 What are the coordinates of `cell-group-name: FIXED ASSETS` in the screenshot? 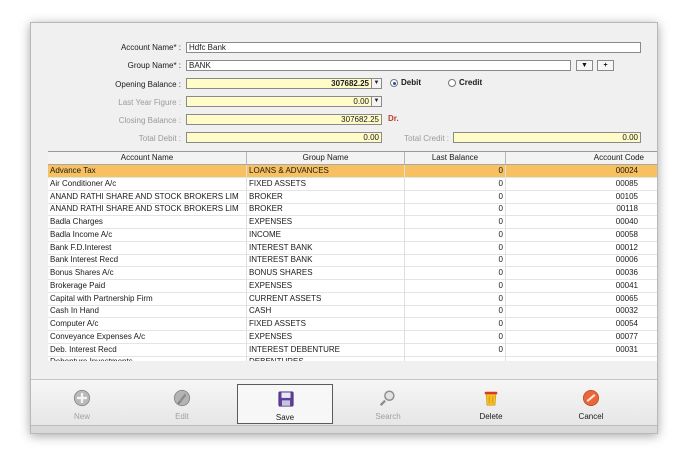 It's located at (326, 324).